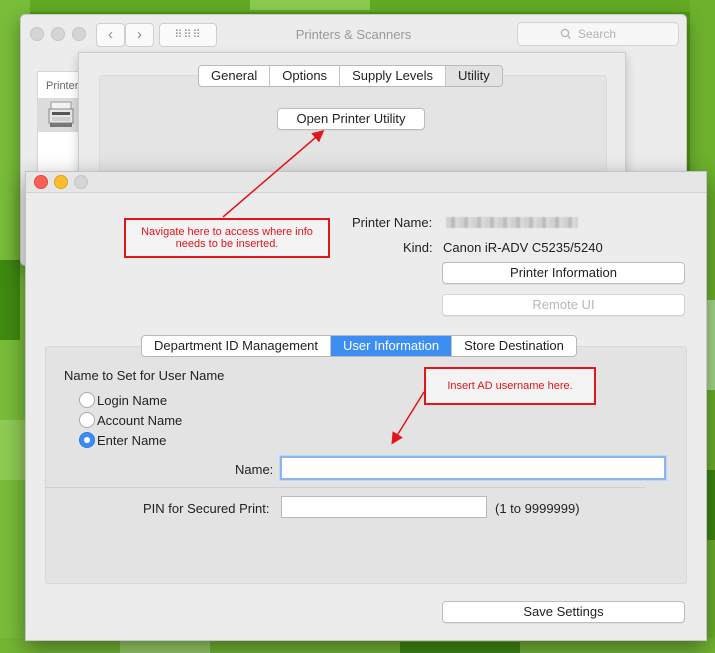 The width and height of the screenshot is (715, 653). I want to click on printer-name-label: Printer Name:, so click(392, 222).